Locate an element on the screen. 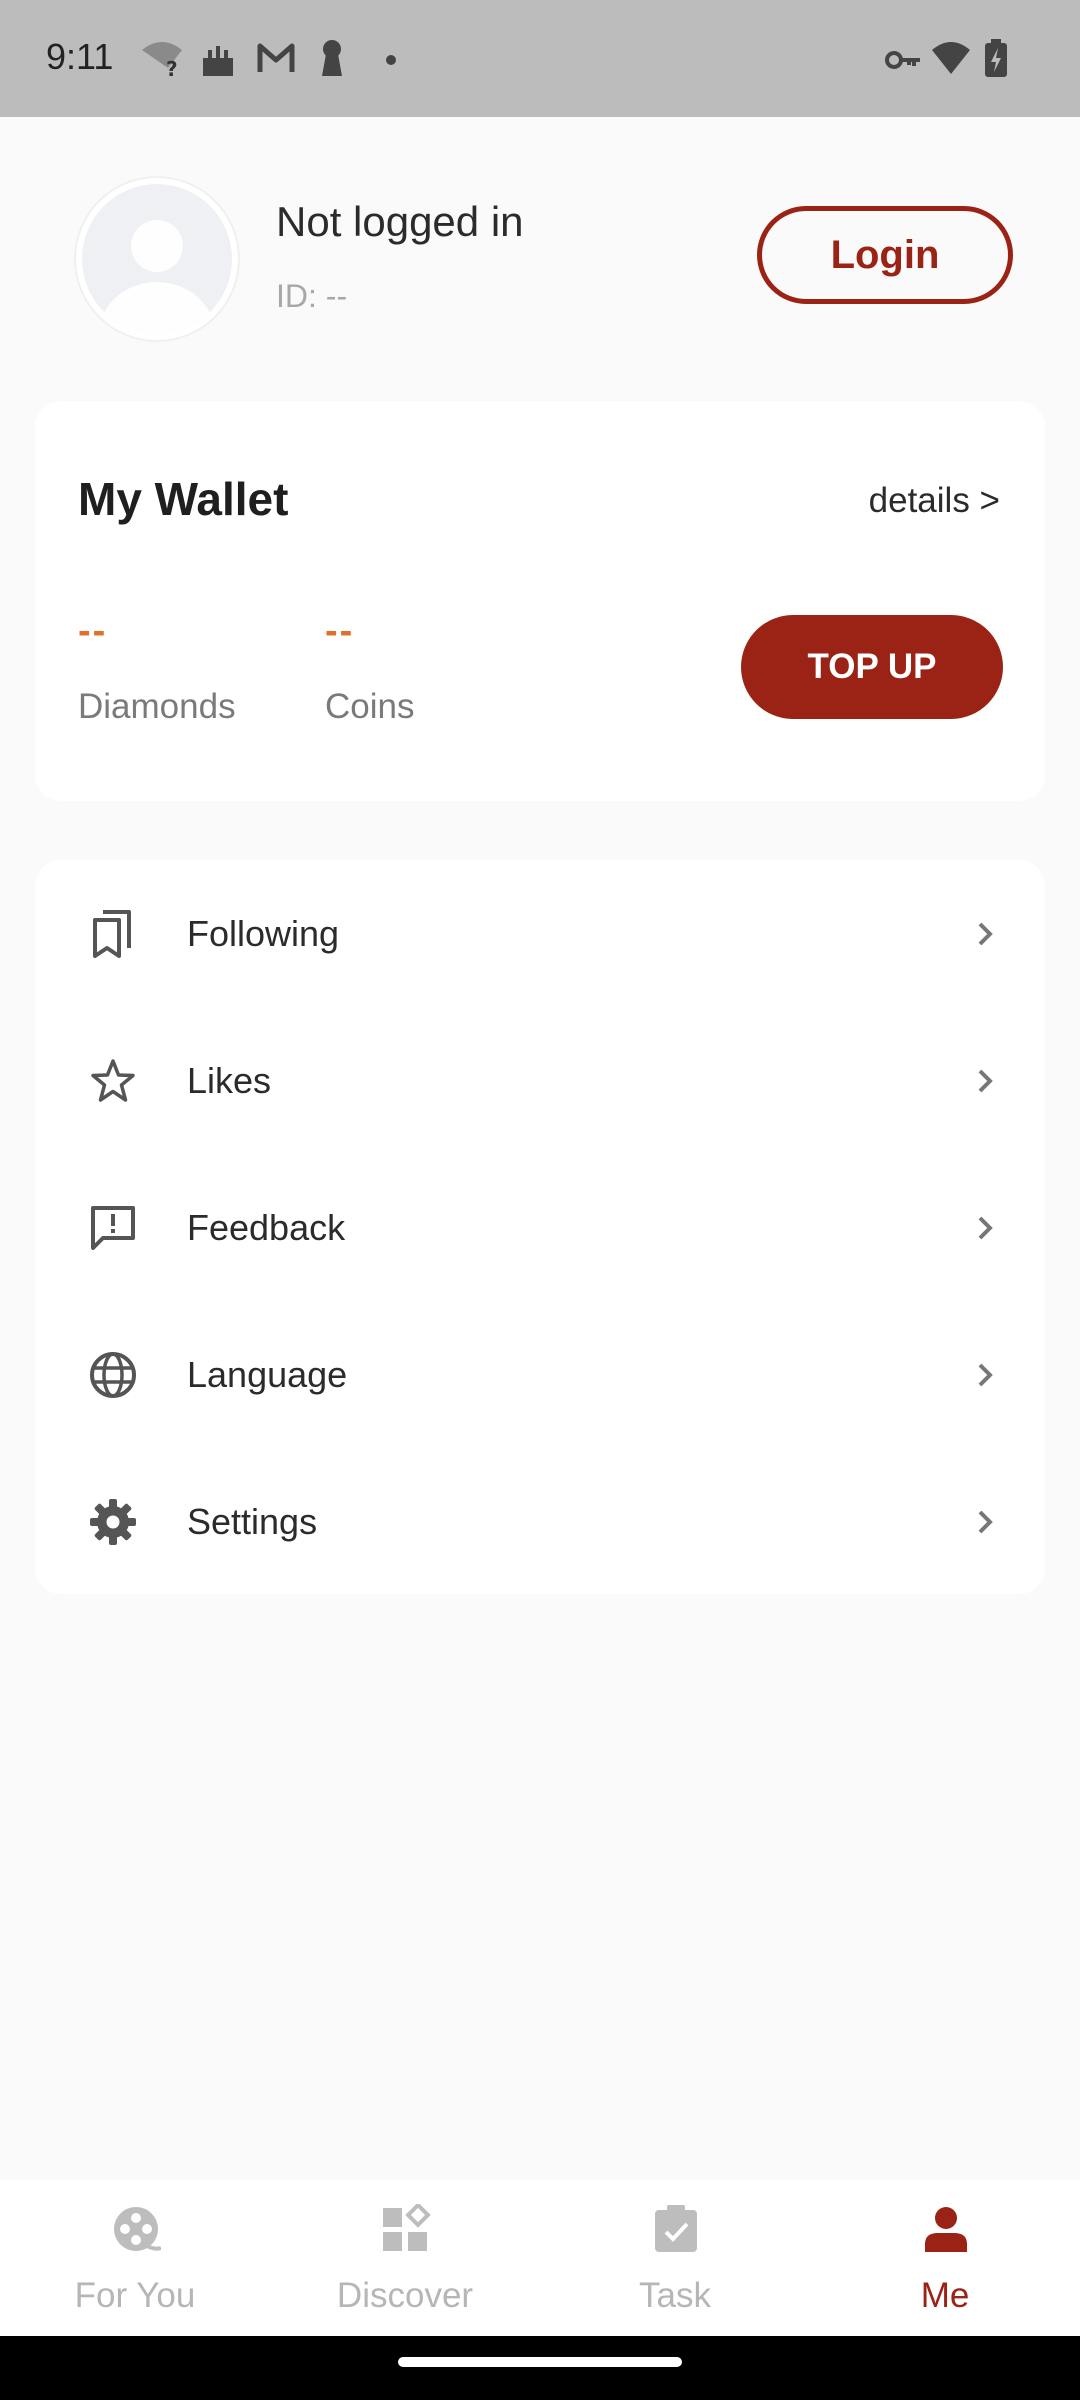  nav-label: Task is located at coordinates (675, 2295).